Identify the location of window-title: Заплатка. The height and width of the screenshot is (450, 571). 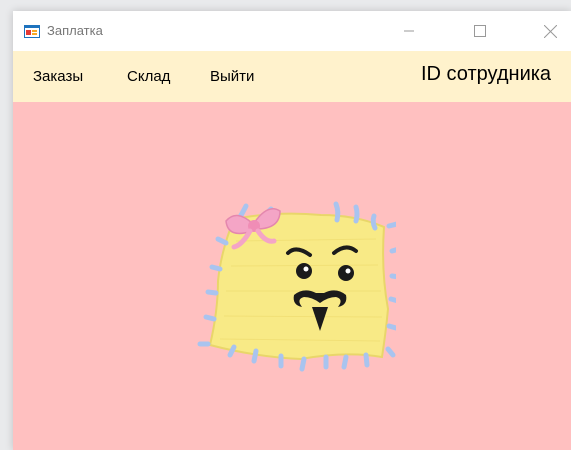
(75, 30).